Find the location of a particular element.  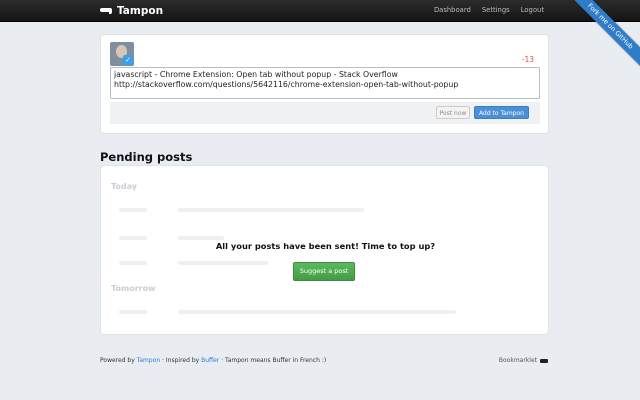

nav-links: Dashboard Settings Logout is located at coordinates (489, 10).